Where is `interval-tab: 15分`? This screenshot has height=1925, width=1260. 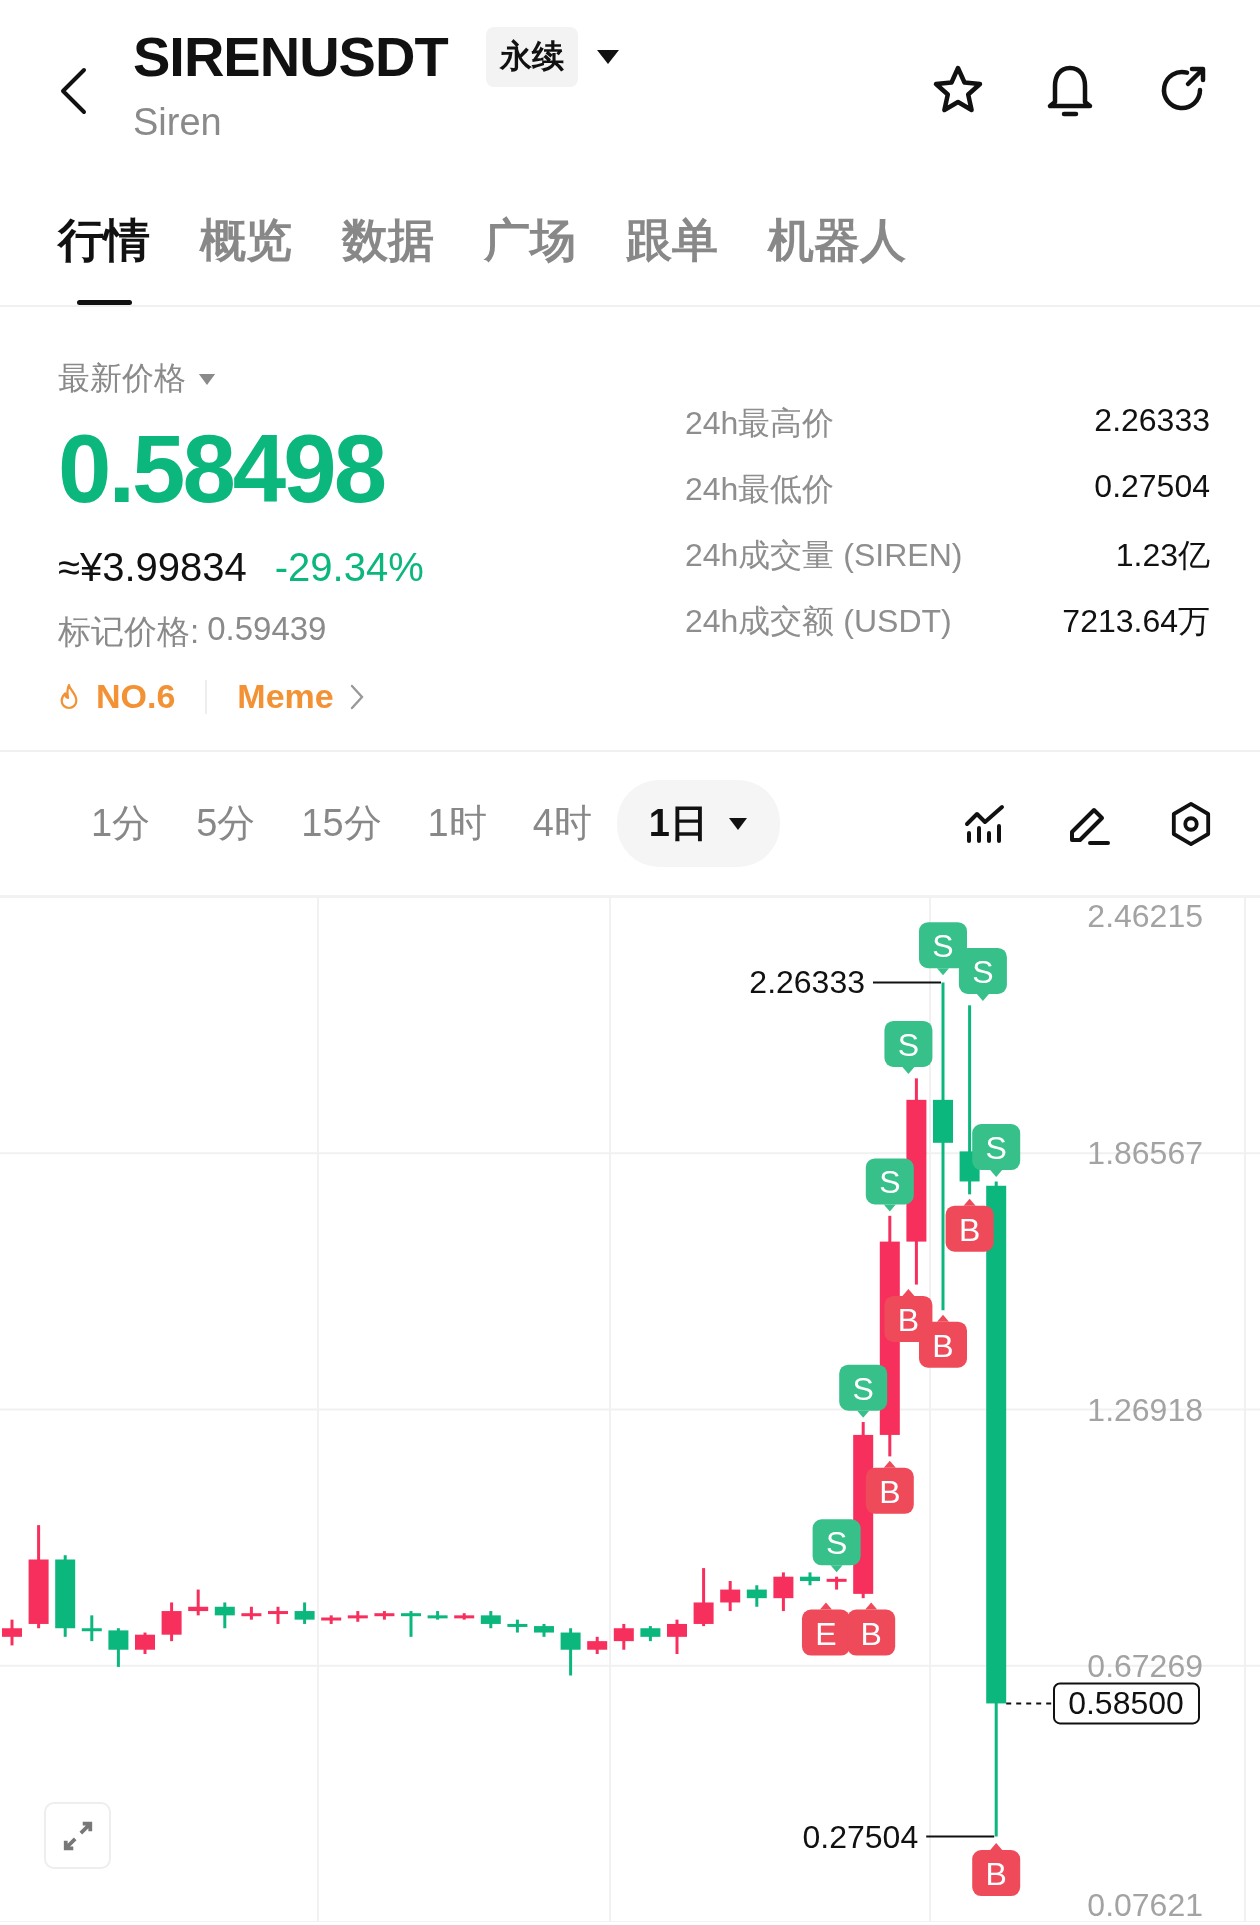 interval-tab: 15分 is located at coordinates (341, 823).